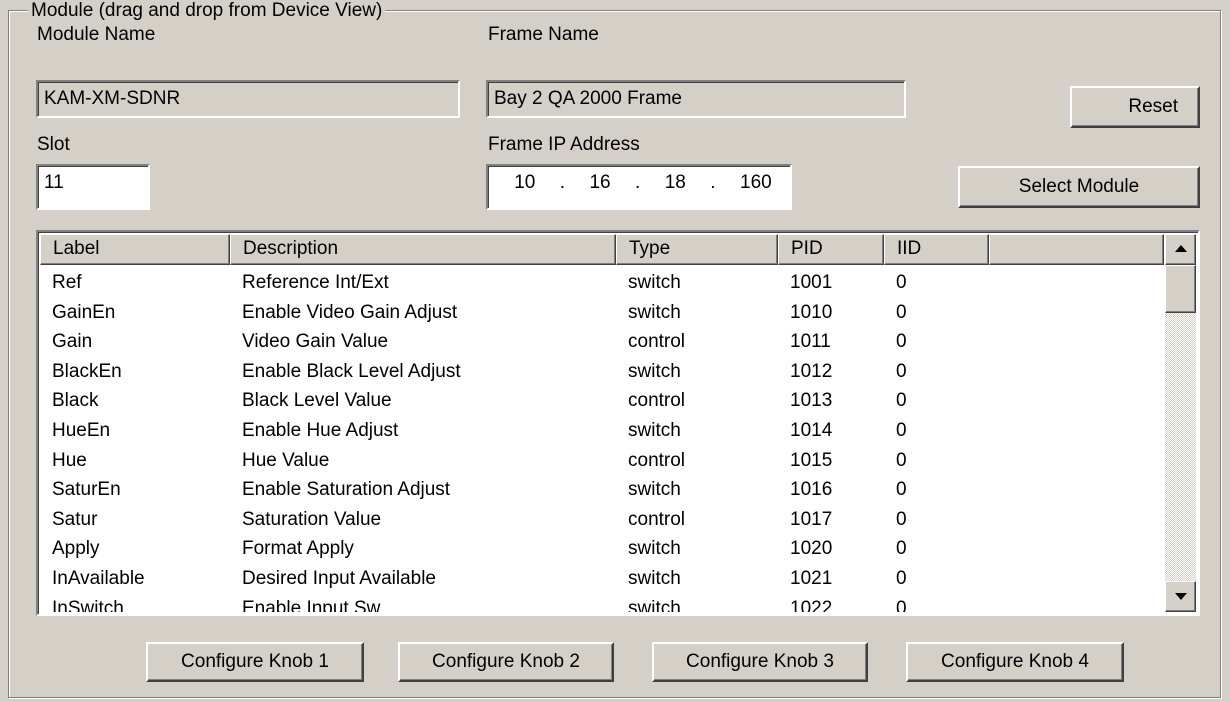  I want to click on cell-label: Satur, so click(75, 519).